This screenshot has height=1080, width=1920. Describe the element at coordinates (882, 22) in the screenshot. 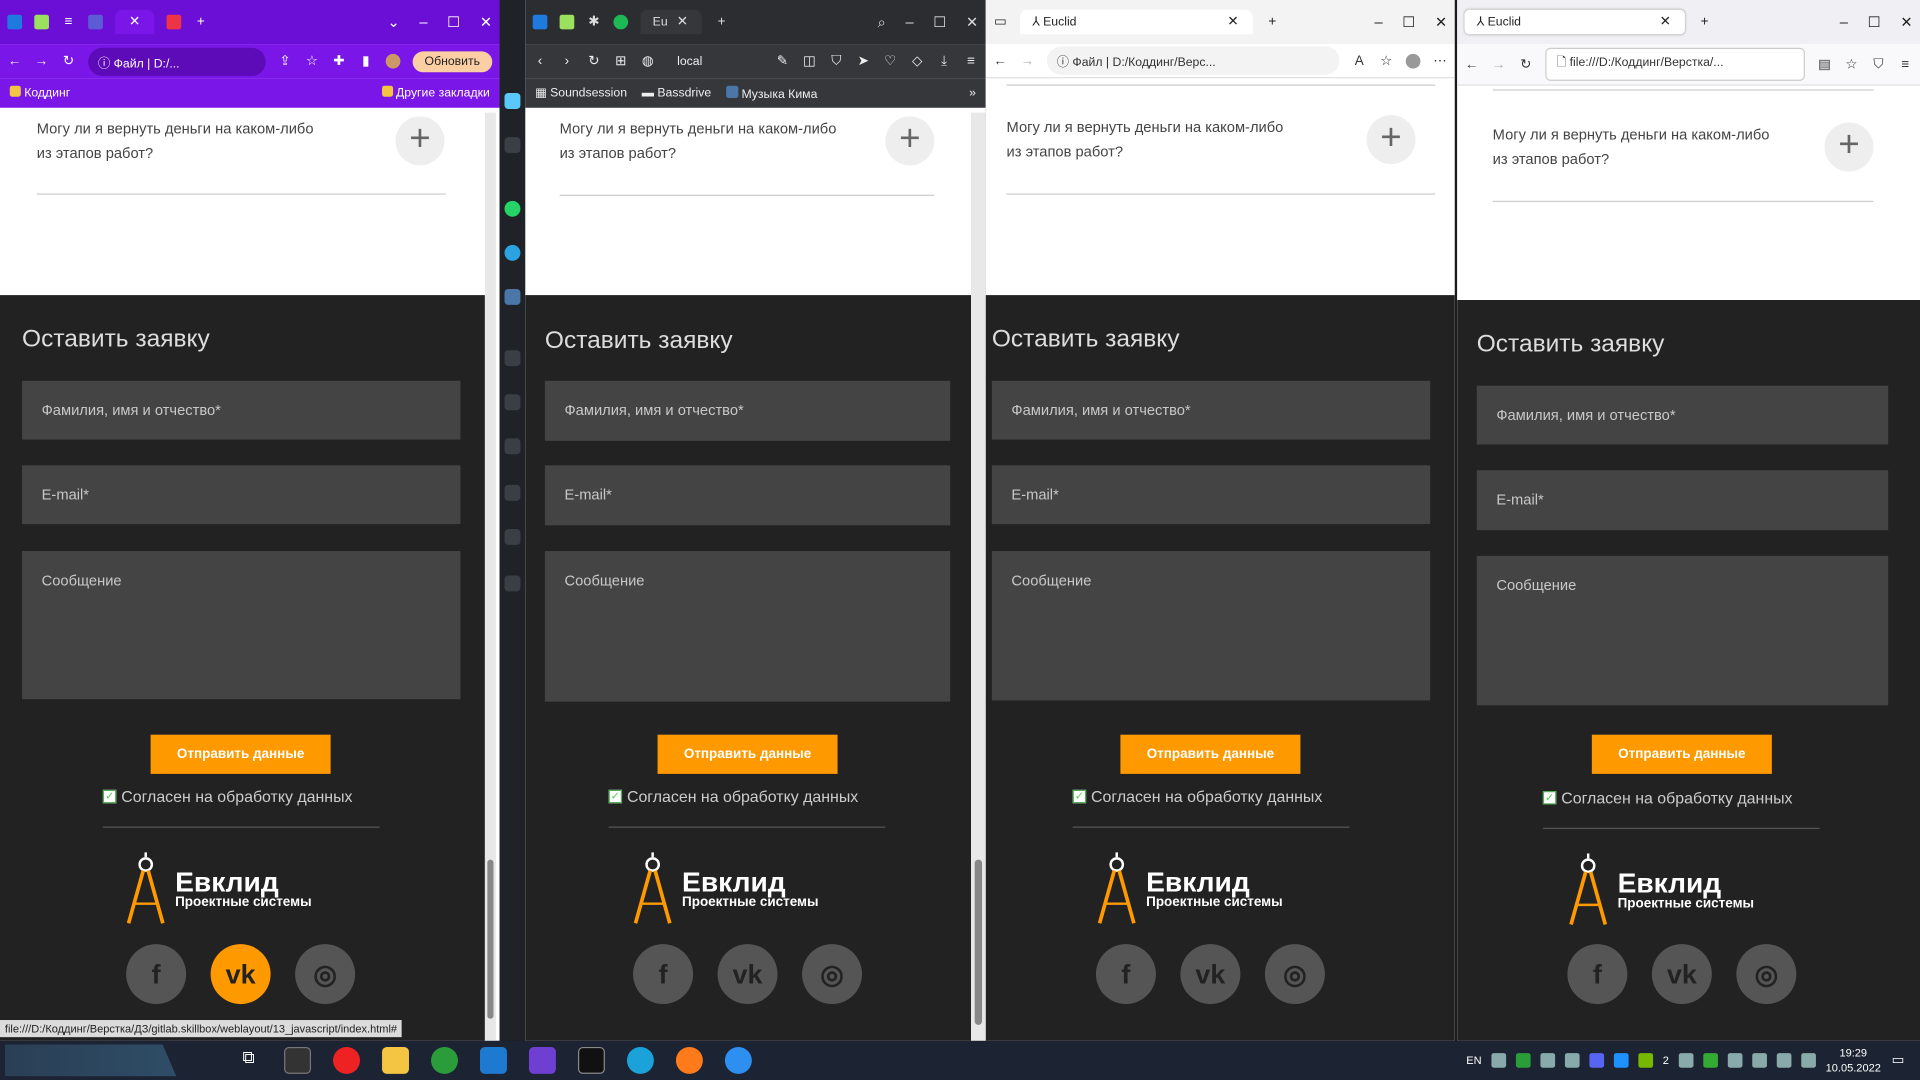

I see `search-icon: ⌕` at that location.